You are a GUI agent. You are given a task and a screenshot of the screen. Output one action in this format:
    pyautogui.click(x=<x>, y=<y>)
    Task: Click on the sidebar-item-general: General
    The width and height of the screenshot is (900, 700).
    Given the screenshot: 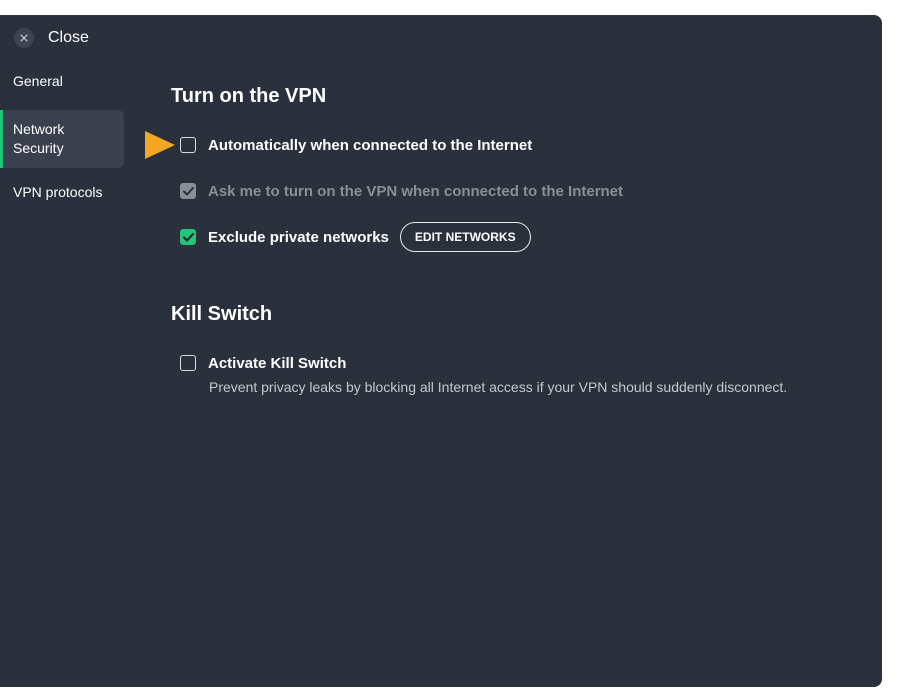 What is the action you would take?
    pyautogui.click(x=62, y=86)
    